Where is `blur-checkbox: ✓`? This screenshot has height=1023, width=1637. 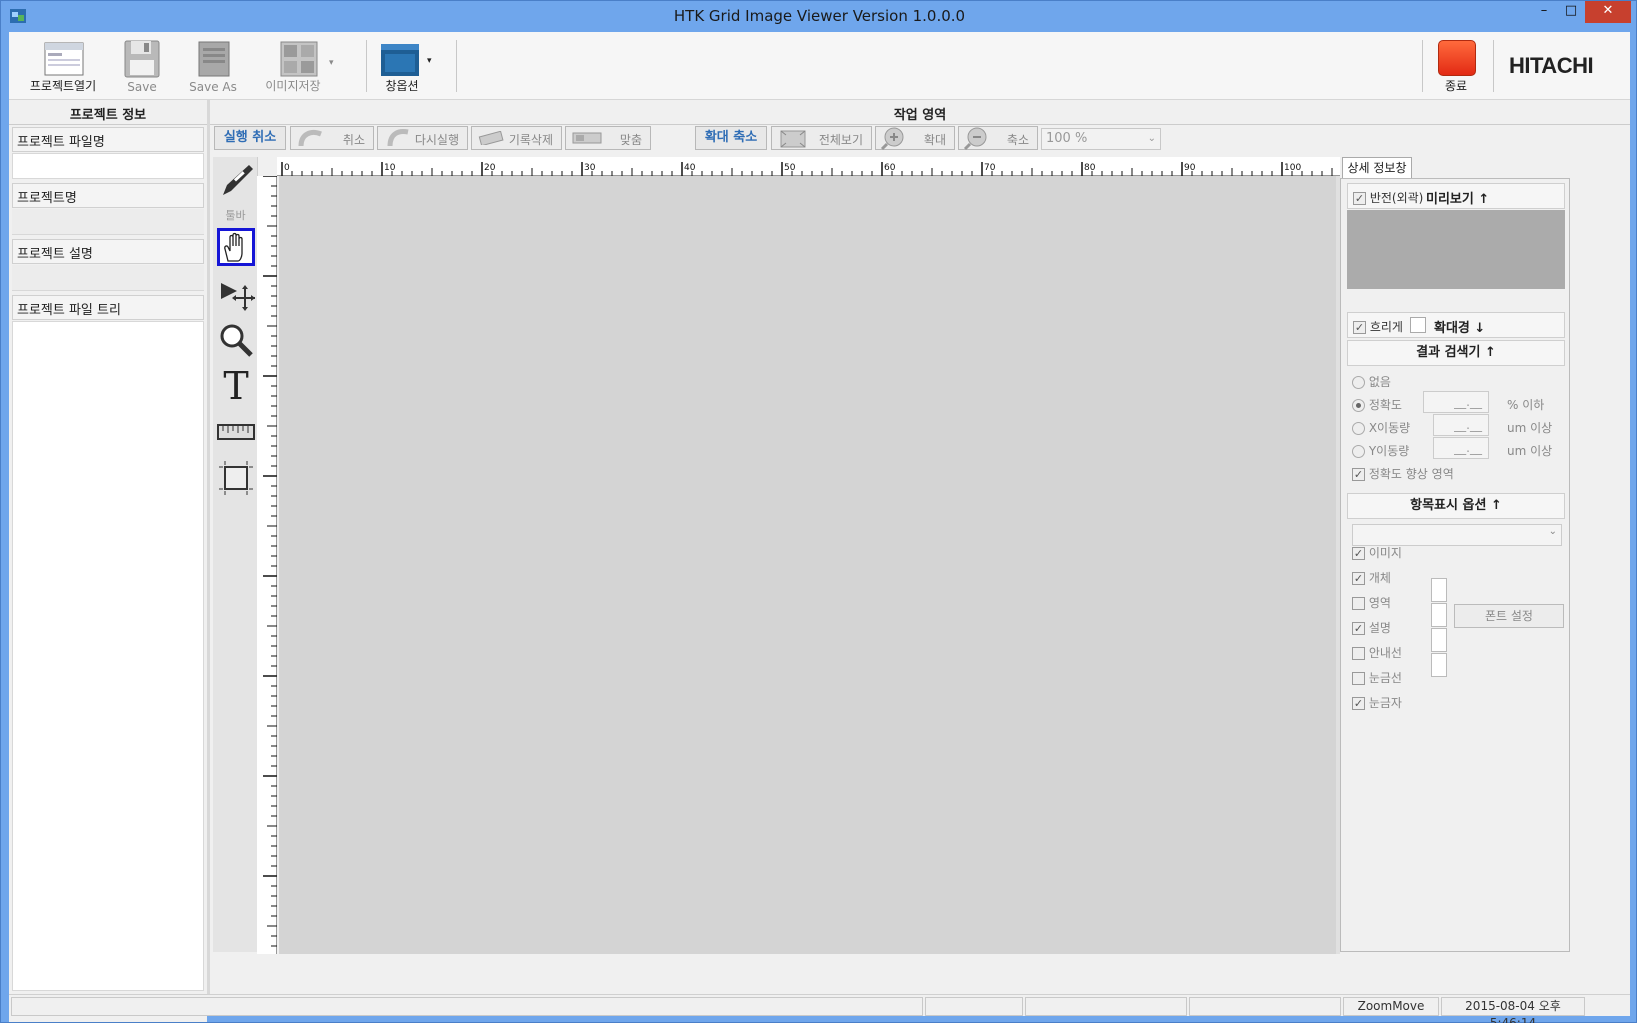 blur-checkbox: ✓ is located at coordinates (1359, 327).